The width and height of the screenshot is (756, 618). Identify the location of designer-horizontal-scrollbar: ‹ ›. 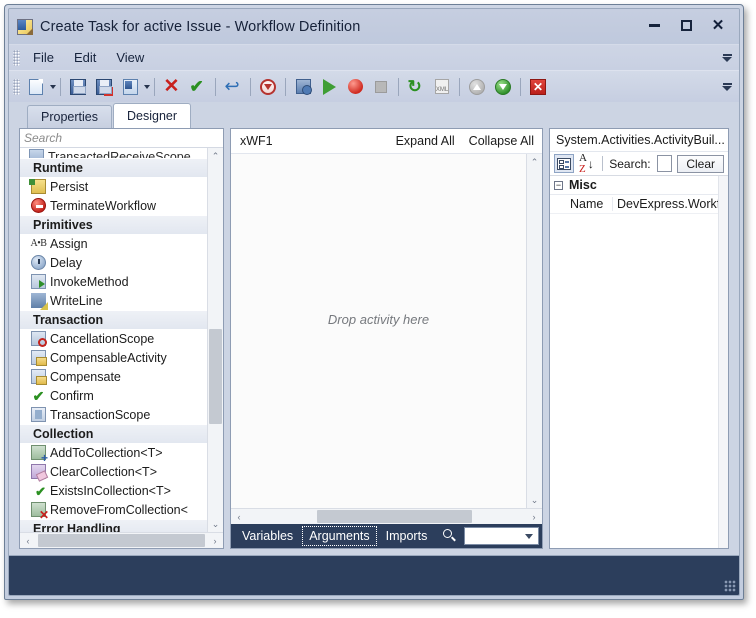
(386, 516).